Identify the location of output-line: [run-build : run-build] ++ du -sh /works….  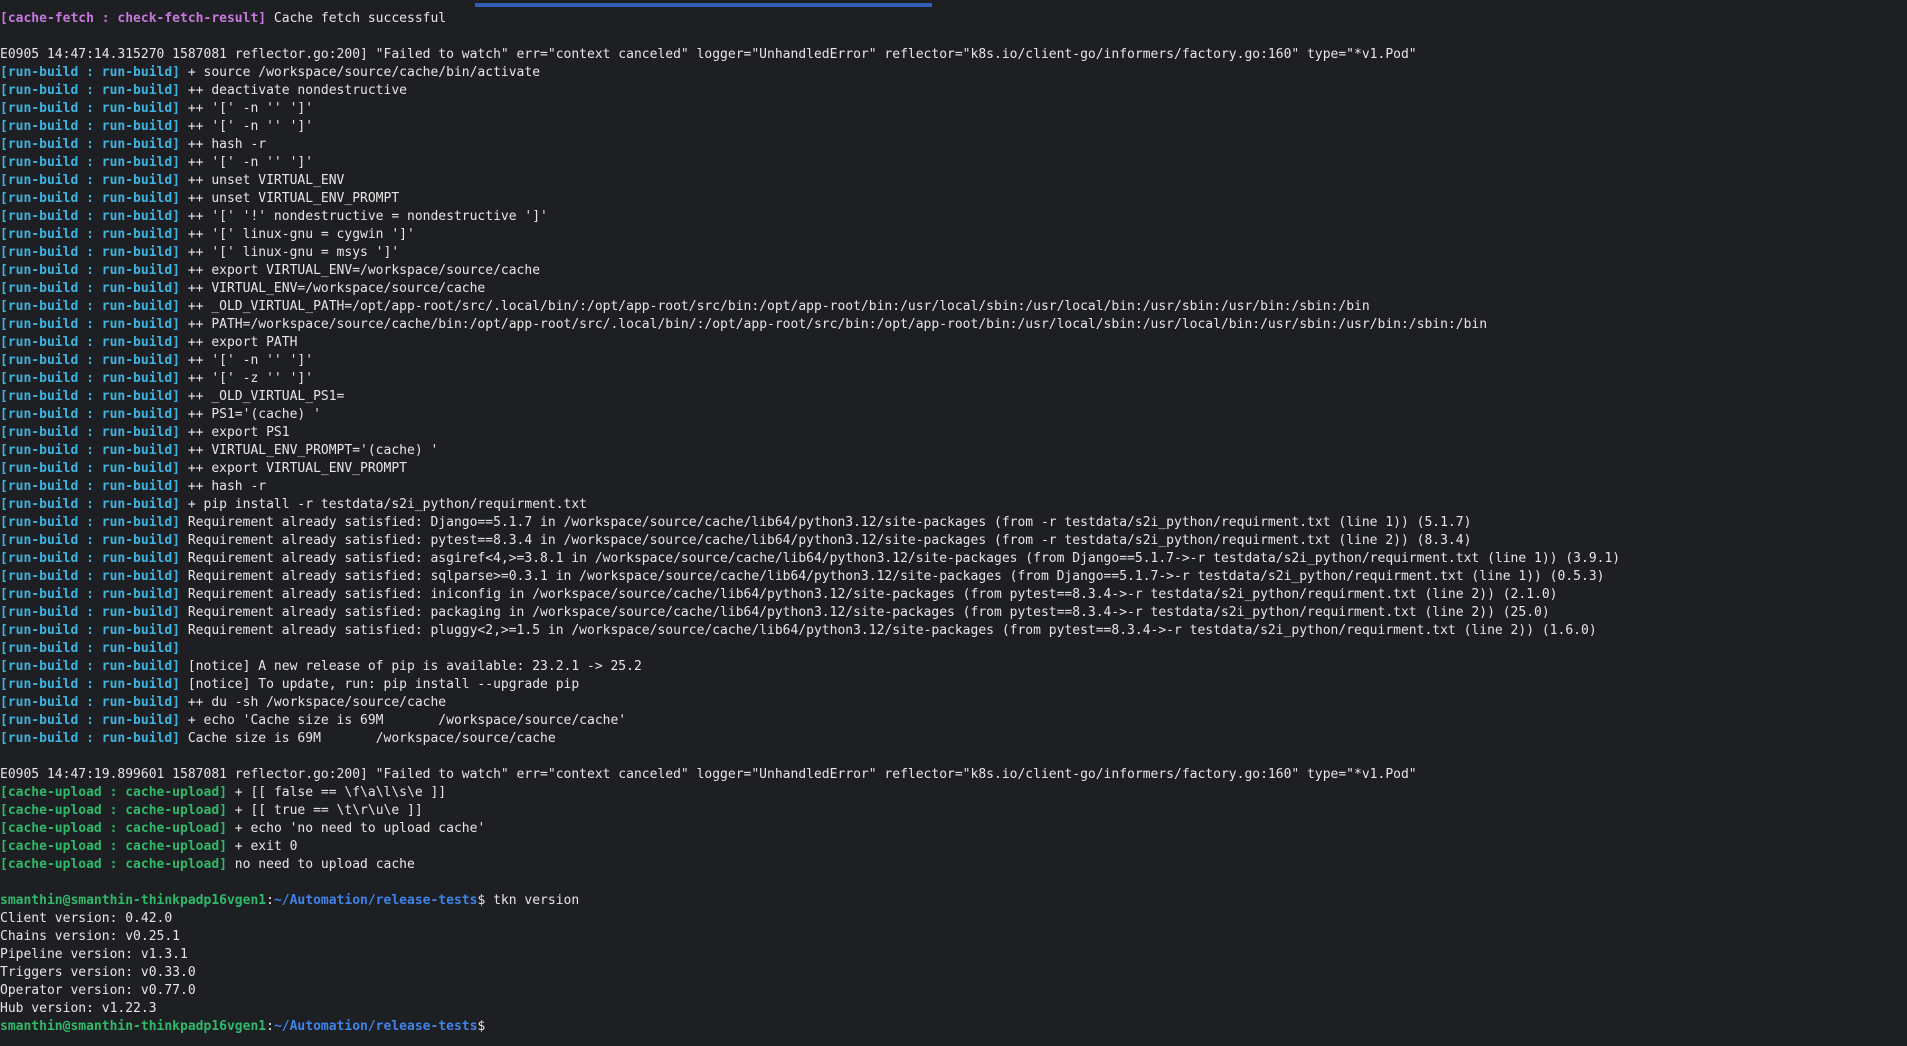
(810, 703).